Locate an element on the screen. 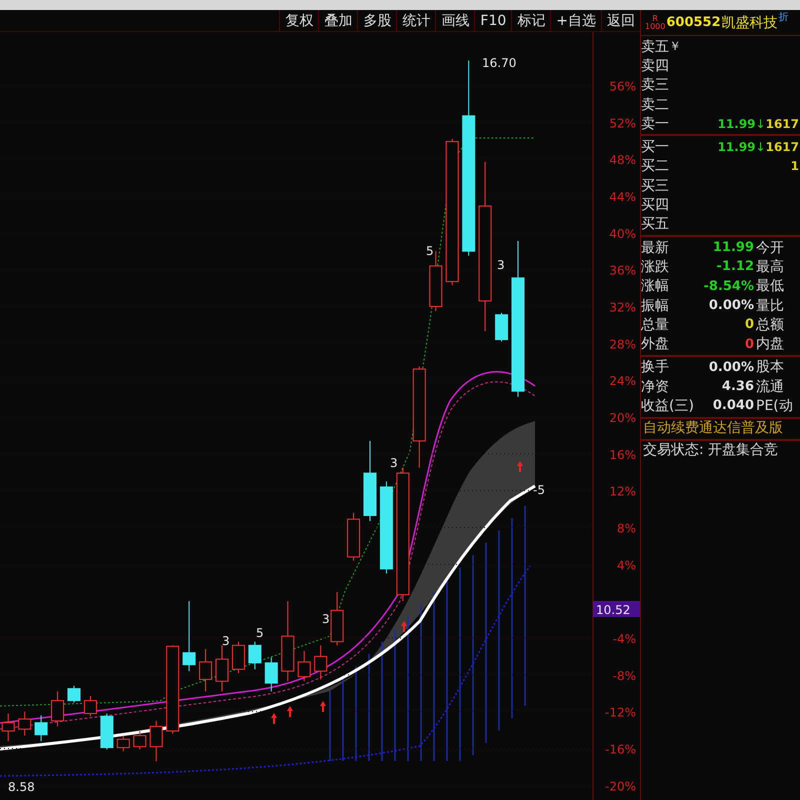 This screenshot has height=800, width=800. order-level-label: 卖四 is located at coordinates (655, 65).